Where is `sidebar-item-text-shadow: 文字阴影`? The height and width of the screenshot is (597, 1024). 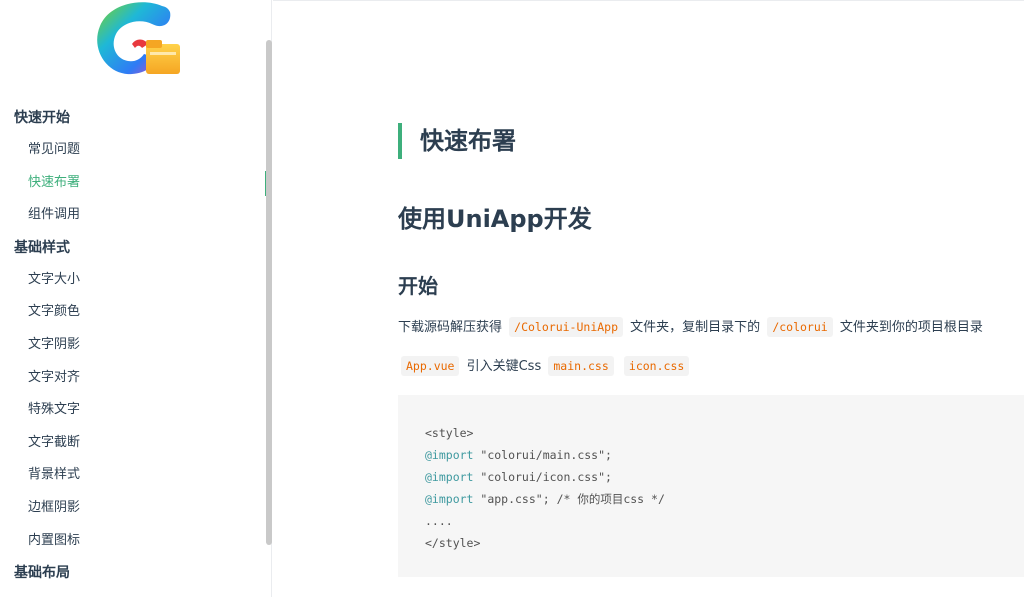 sidebar-item-text-shadow: 文字阴影 is located at coordinates (133, 345).